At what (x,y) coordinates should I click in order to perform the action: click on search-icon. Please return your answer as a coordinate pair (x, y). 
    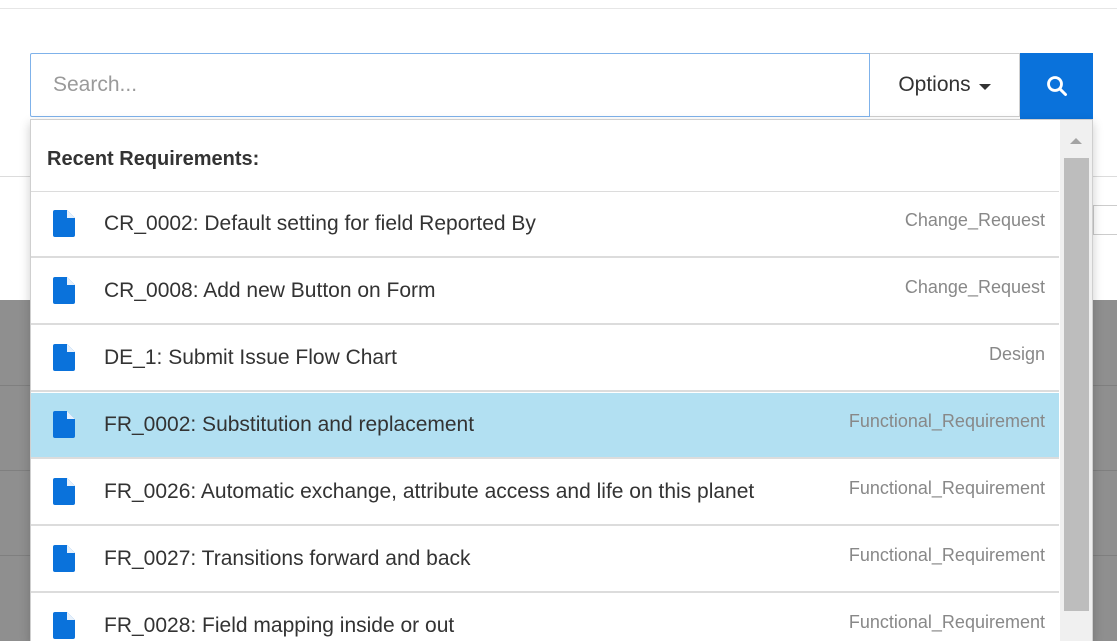
    Looking at the image, I should click on (1056, 86).